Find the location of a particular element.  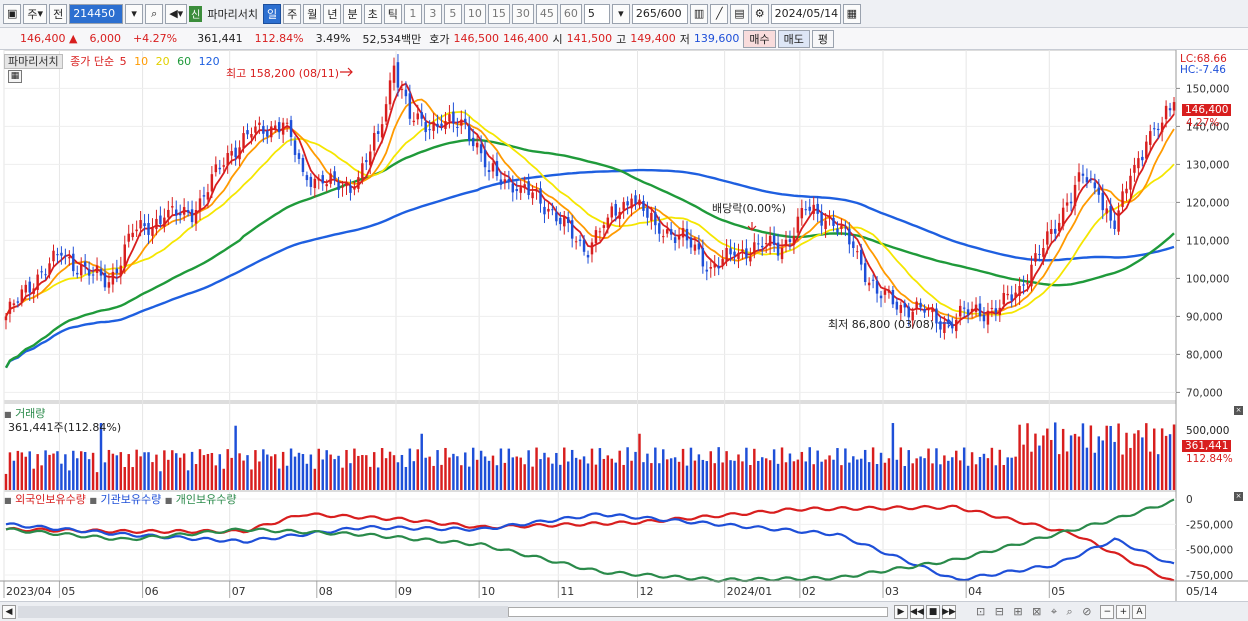

sell-button: 매도 is located at coordinates (793, 38).